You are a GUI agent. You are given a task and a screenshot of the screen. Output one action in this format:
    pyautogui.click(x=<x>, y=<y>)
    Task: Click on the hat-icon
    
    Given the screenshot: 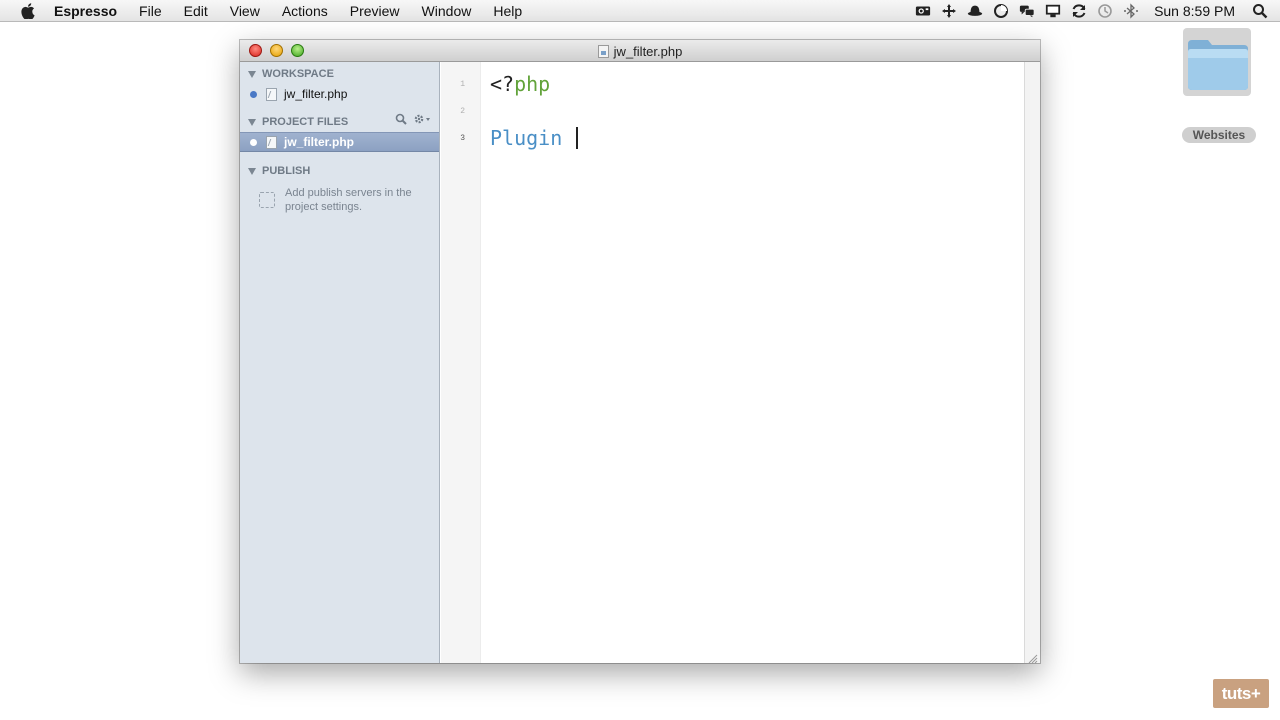 What is the action you would take?
    pyautogui.click(x=975, y=11)
    